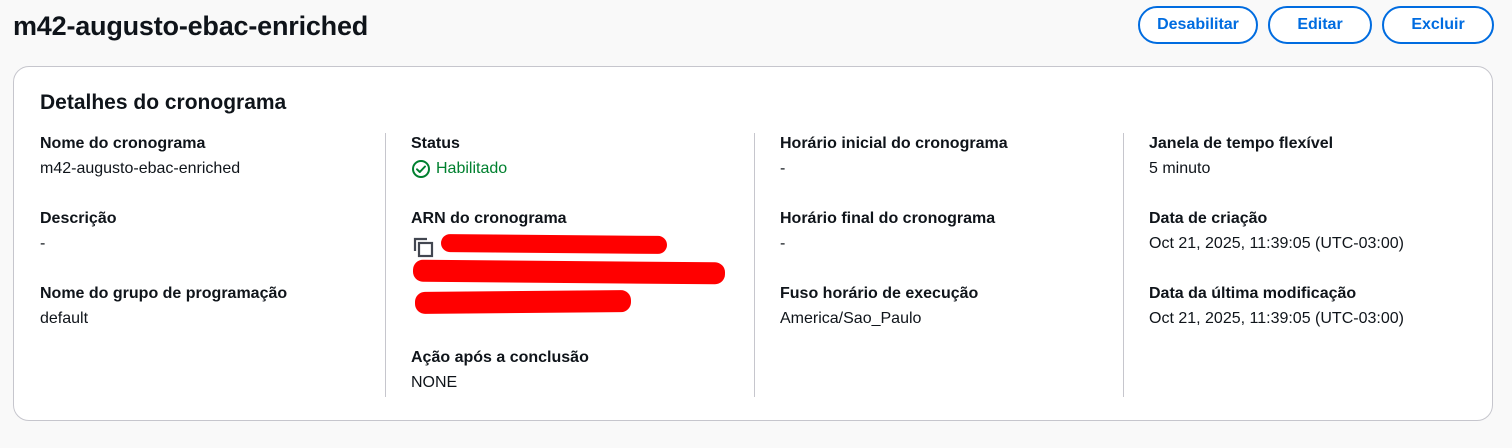 This screenshot has height=448, width=1512. Describe the element at coordinates (424, 248) in the screenshot. I see `copy-icon` at that location.